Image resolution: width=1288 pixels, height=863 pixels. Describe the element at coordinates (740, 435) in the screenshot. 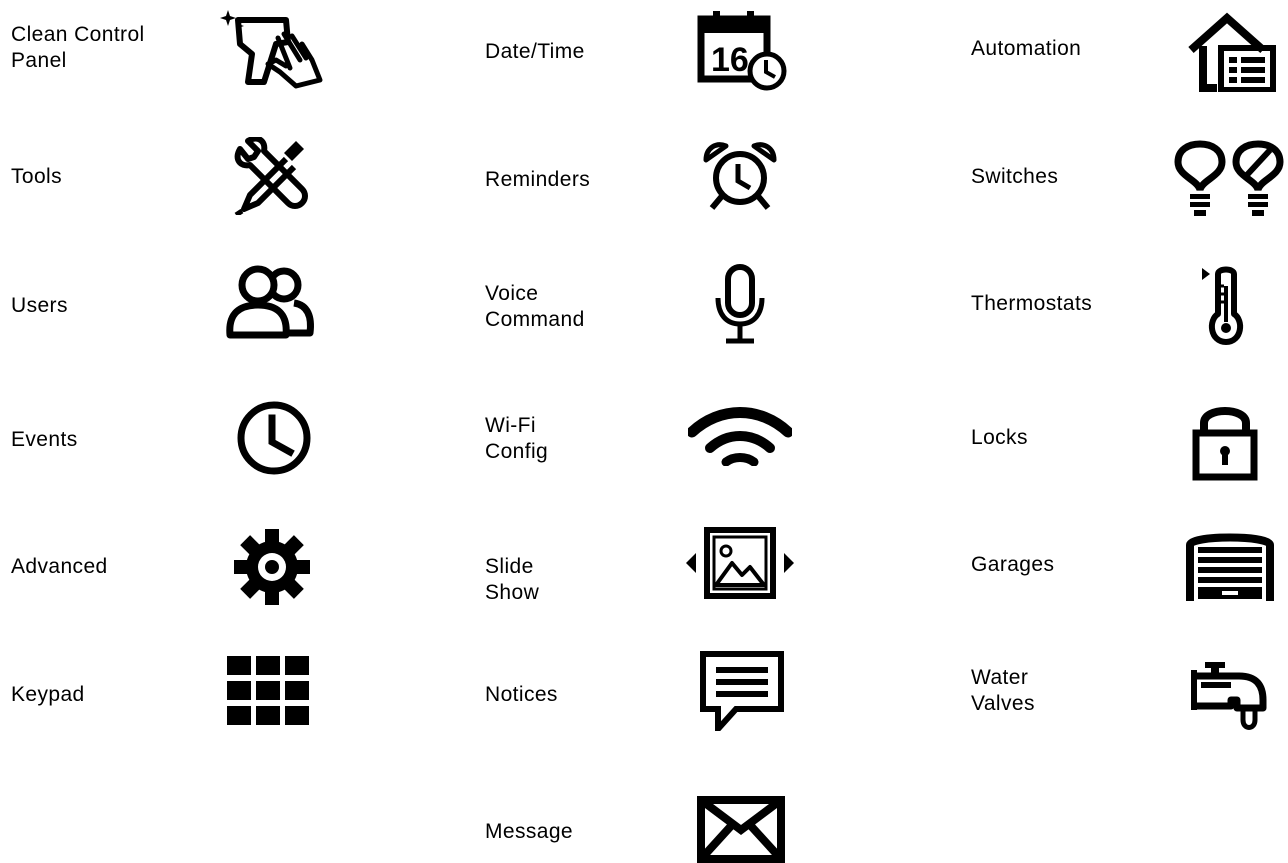

I see `wifi-icon` at that location.